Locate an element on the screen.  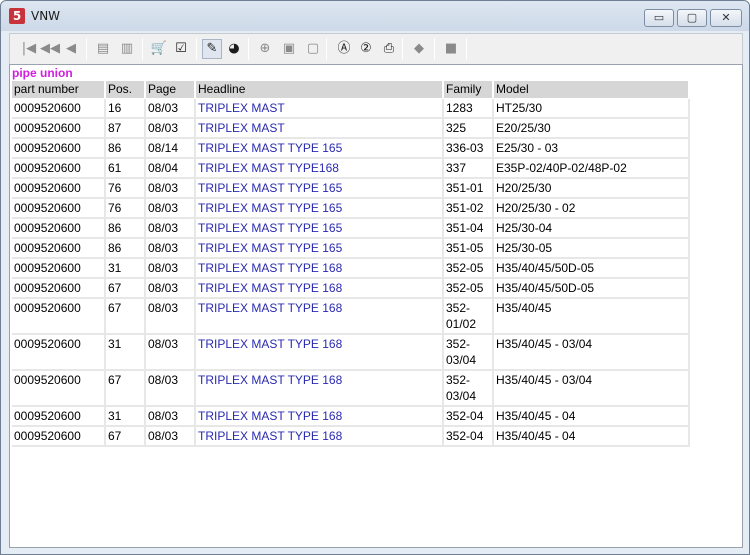
table-row: 0009520600 16 08/03 TRIPLEX MAST 1283 HT25/30 is located at coordinates (351, 108).